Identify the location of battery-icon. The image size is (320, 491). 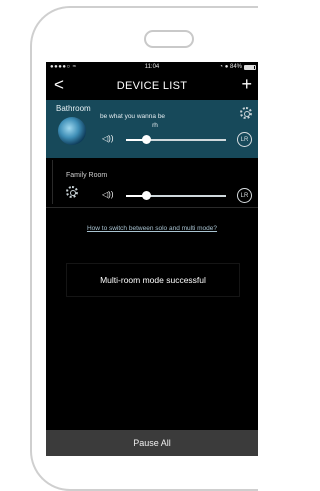
(250, 67).